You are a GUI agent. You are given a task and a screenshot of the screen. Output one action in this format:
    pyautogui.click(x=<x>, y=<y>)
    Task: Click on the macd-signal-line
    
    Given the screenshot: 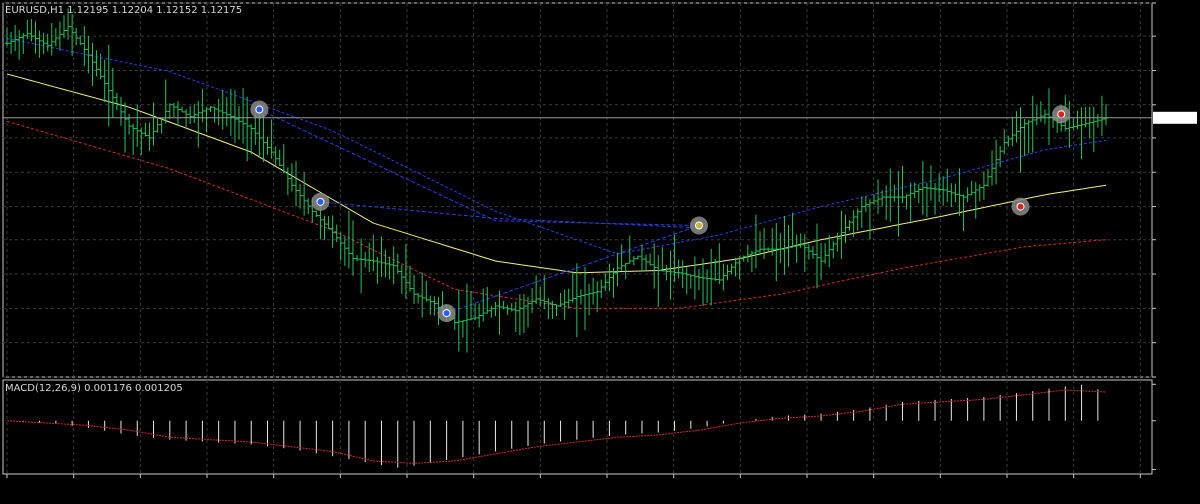 What is the action you would take?
    pyautogui.click(x=556, y=426)
    